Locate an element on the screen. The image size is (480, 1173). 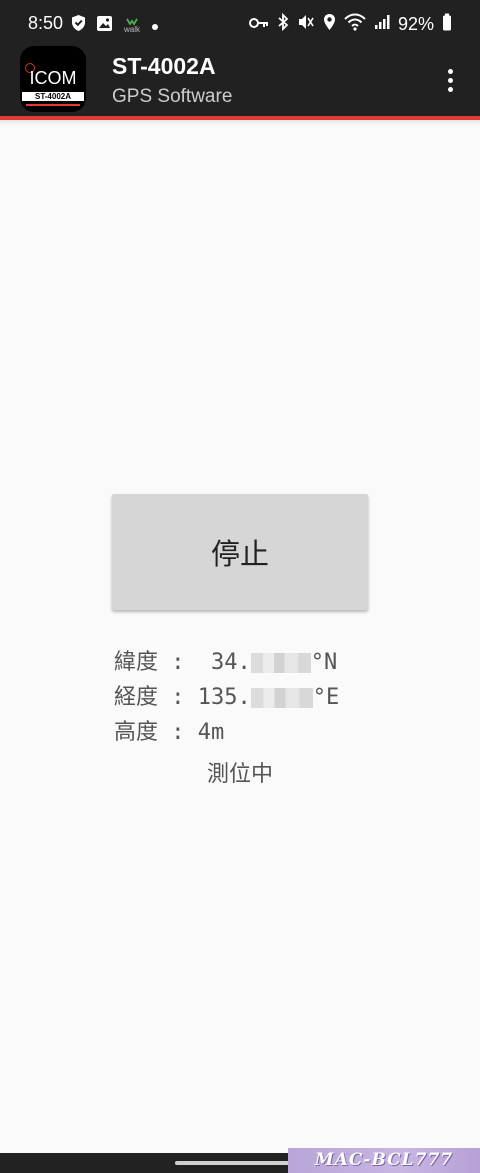
latitude-row: 緯度 : 34. °N is located at coordinates (226, 662).